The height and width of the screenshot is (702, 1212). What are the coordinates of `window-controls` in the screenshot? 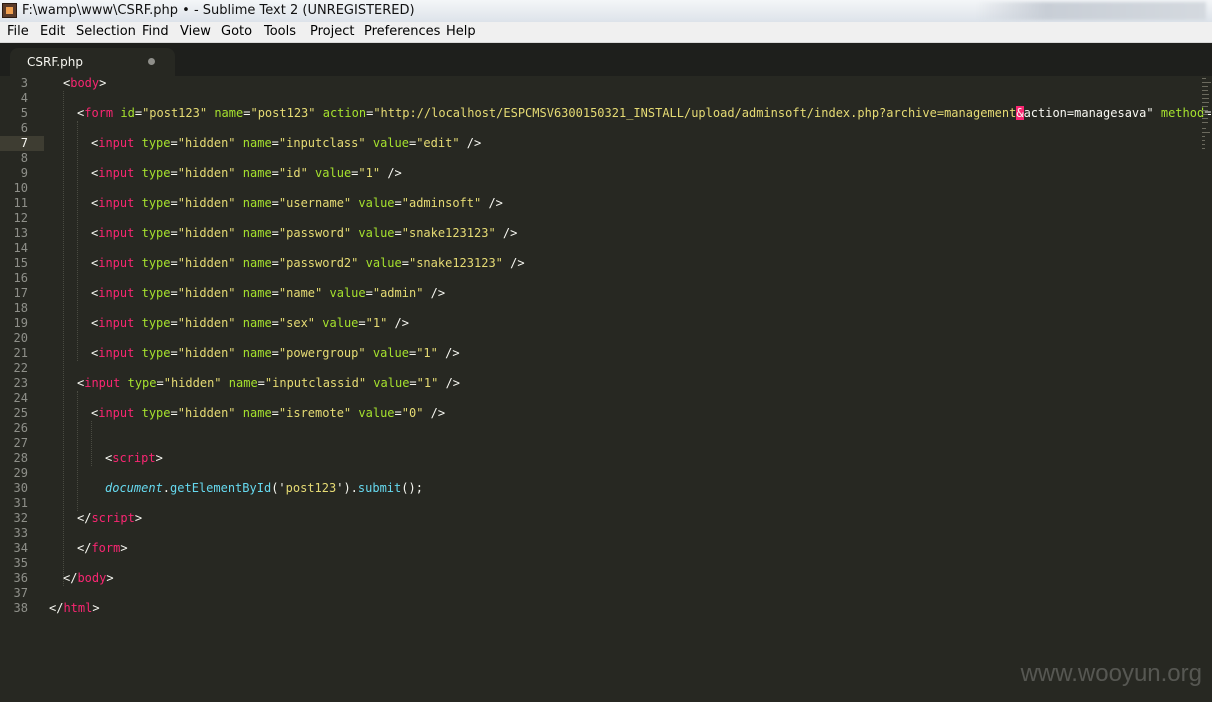 It's located at (1091, 11).